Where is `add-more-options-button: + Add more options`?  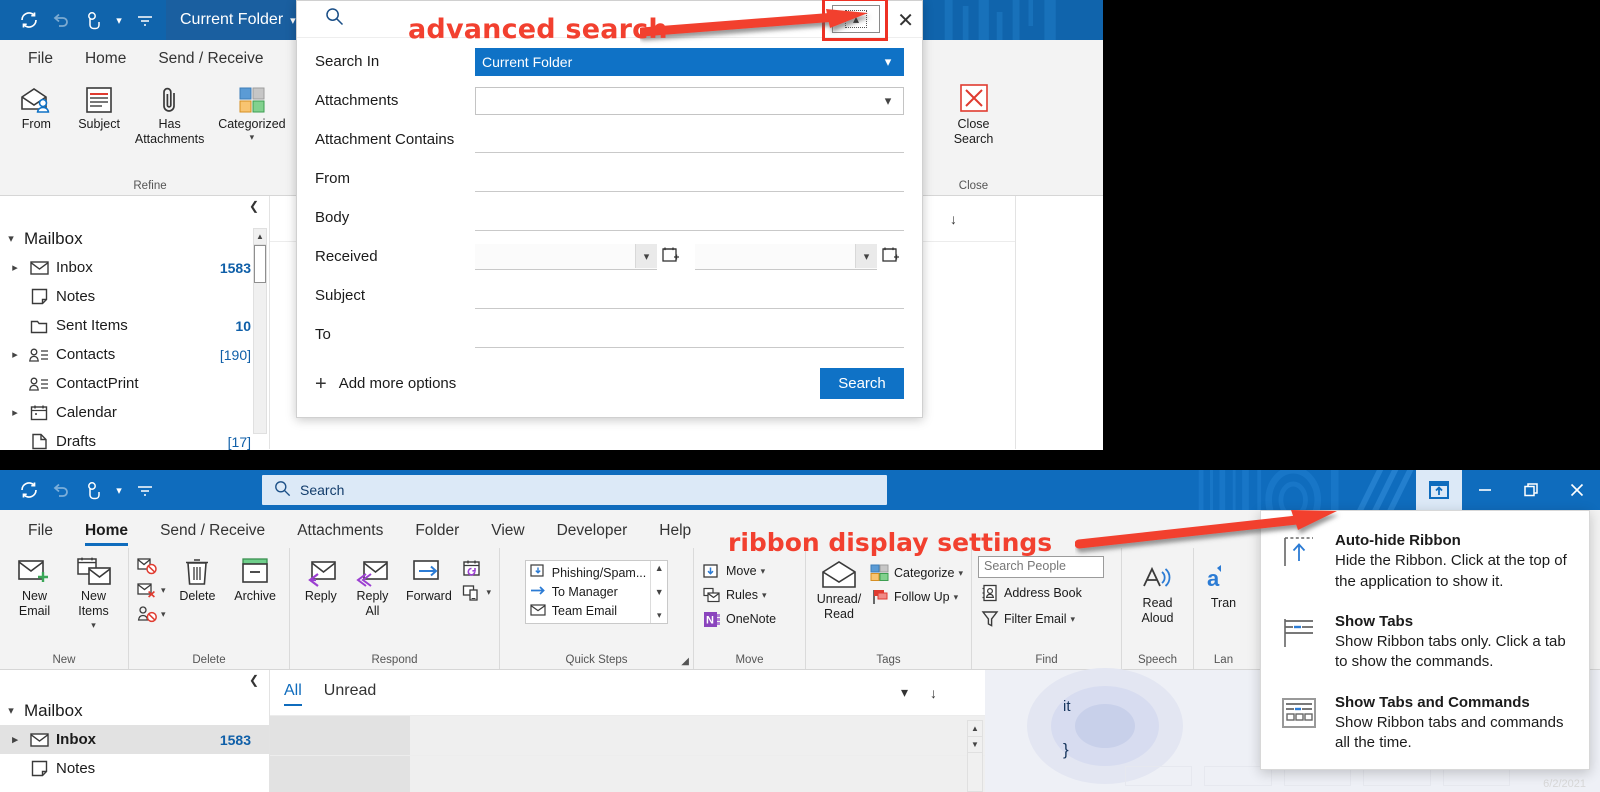 add-more-options-button: + Add more options is located at coordinates (385, 384).